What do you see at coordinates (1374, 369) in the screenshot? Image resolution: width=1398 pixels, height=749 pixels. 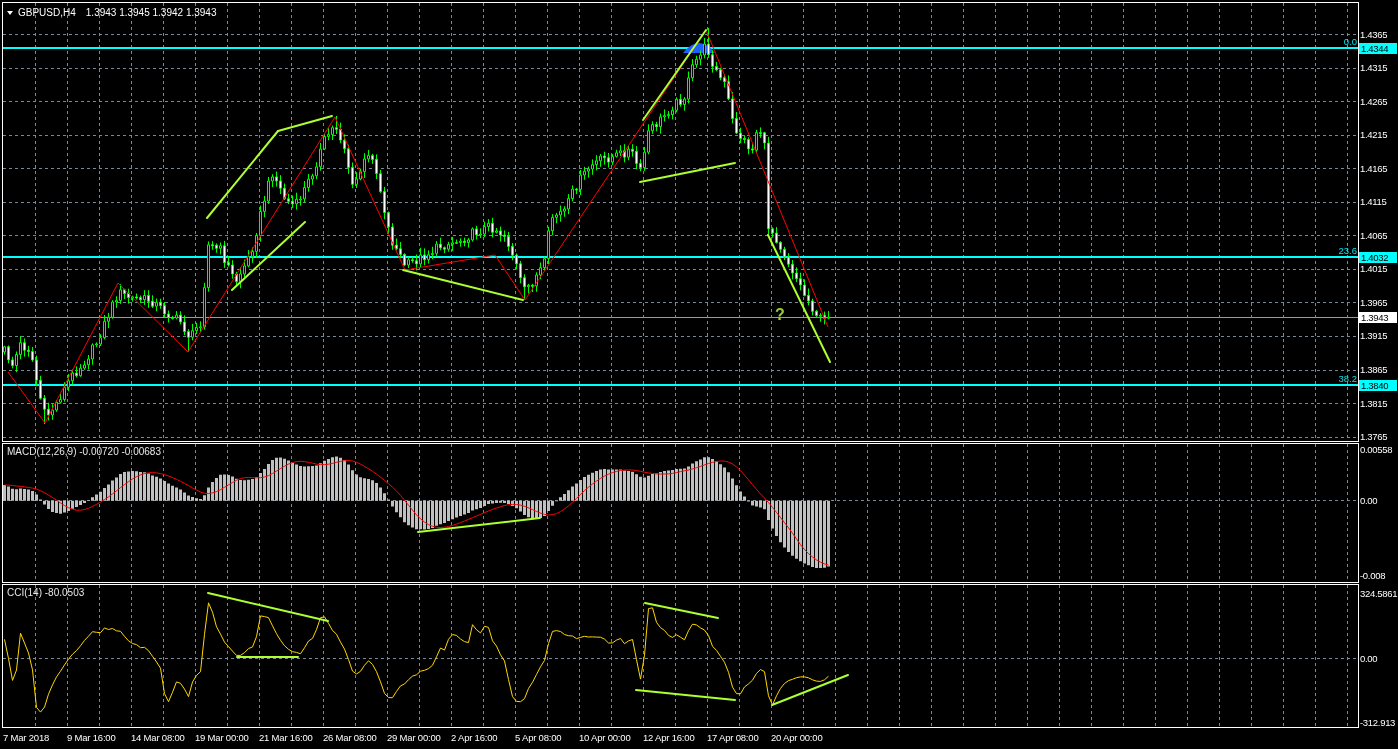 I see `price-axis-label: 1.3865` at bounding box center [1374, 369].